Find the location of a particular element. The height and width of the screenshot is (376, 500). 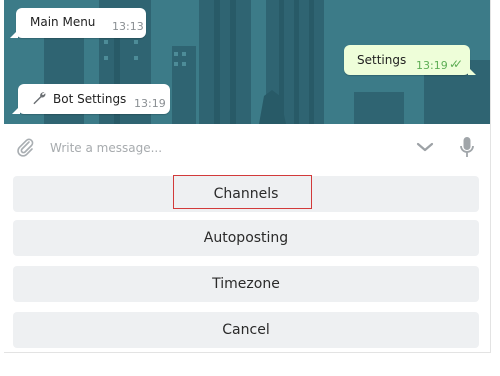

message-bubble-outgoing: Settings 13:19 ✓✓ is located at coordinates (410, 60).